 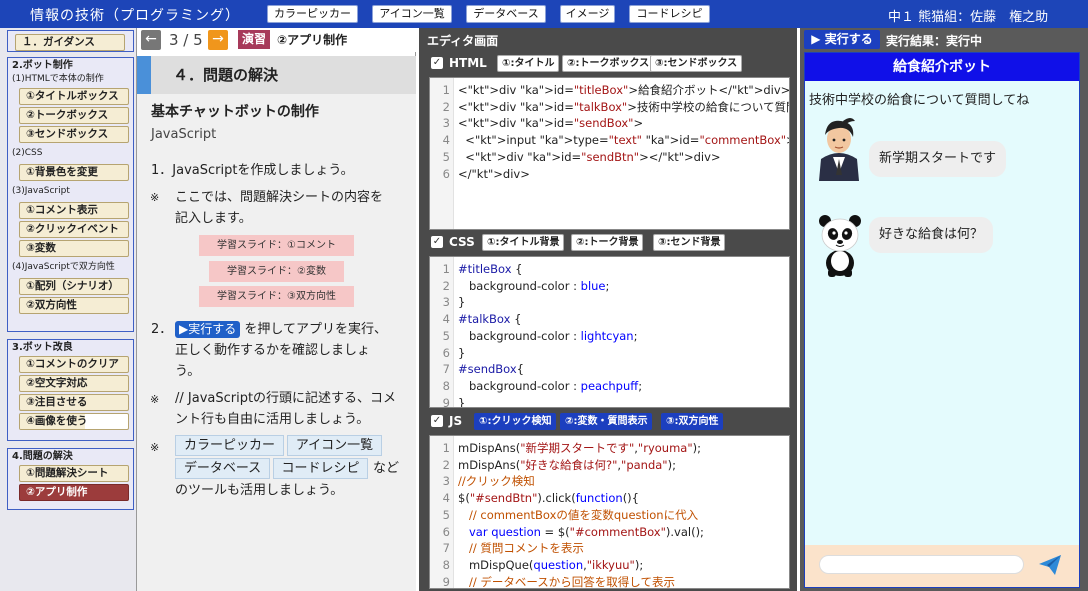 I want to click on line-number: 8, so click(x=446, y=564).